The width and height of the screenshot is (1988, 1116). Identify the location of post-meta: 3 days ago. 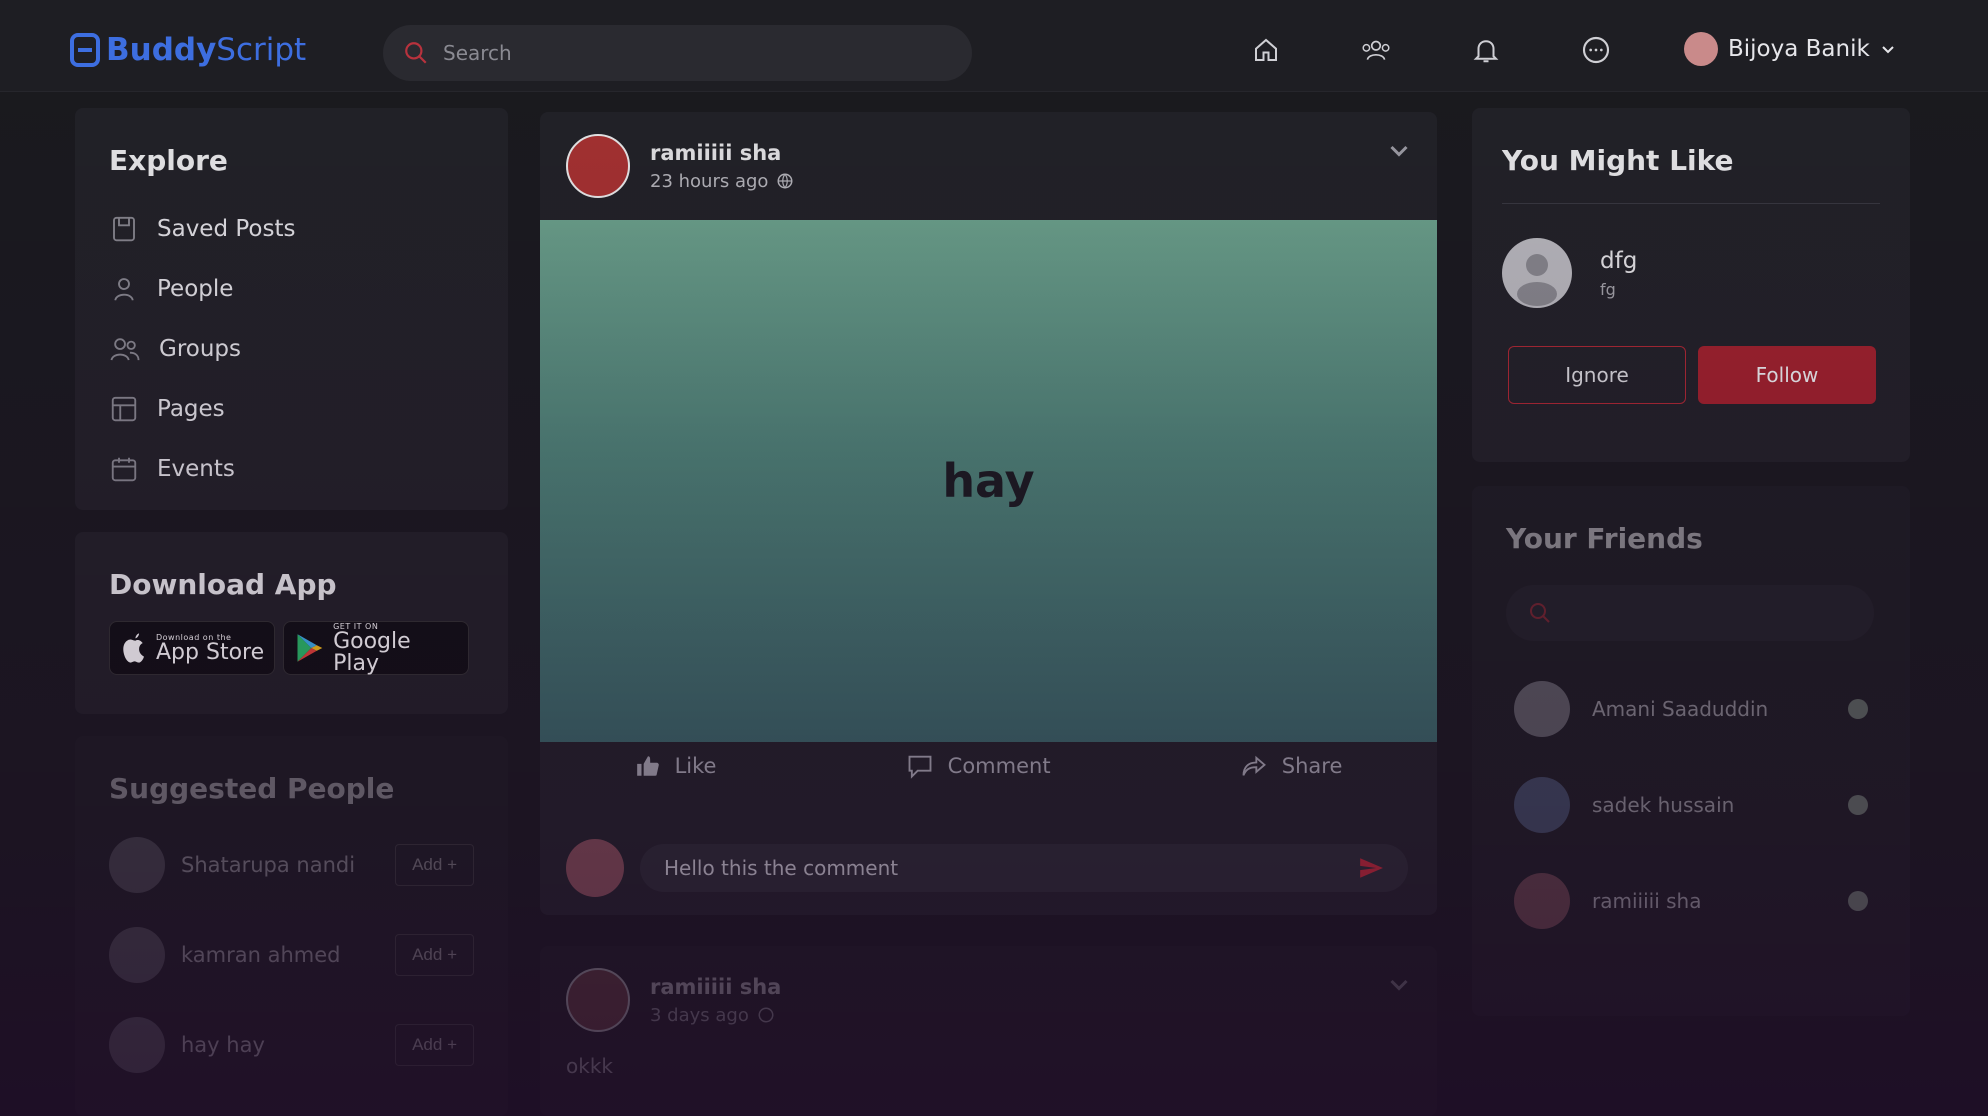
(715, 1015).